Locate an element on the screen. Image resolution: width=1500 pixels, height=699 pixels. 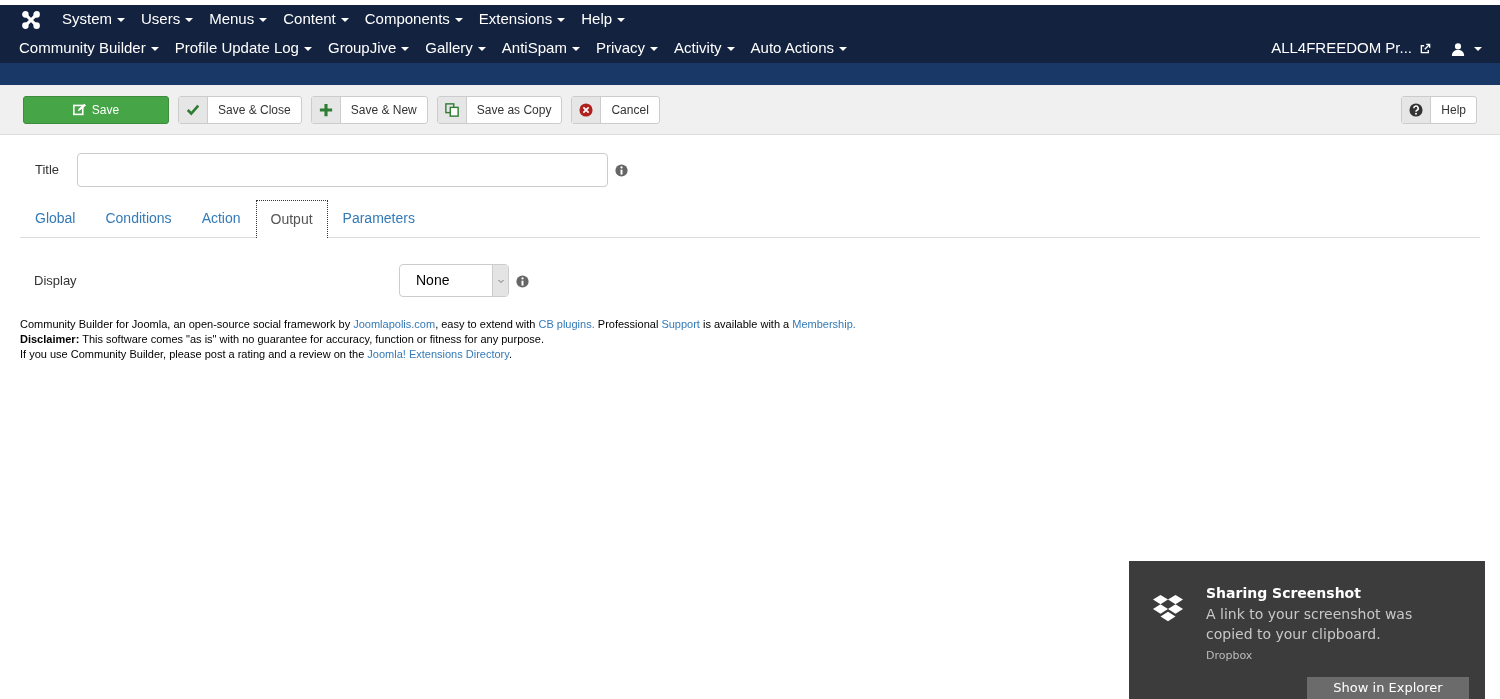
menu-item: Auto Actions is located at coordinates (798, 48).